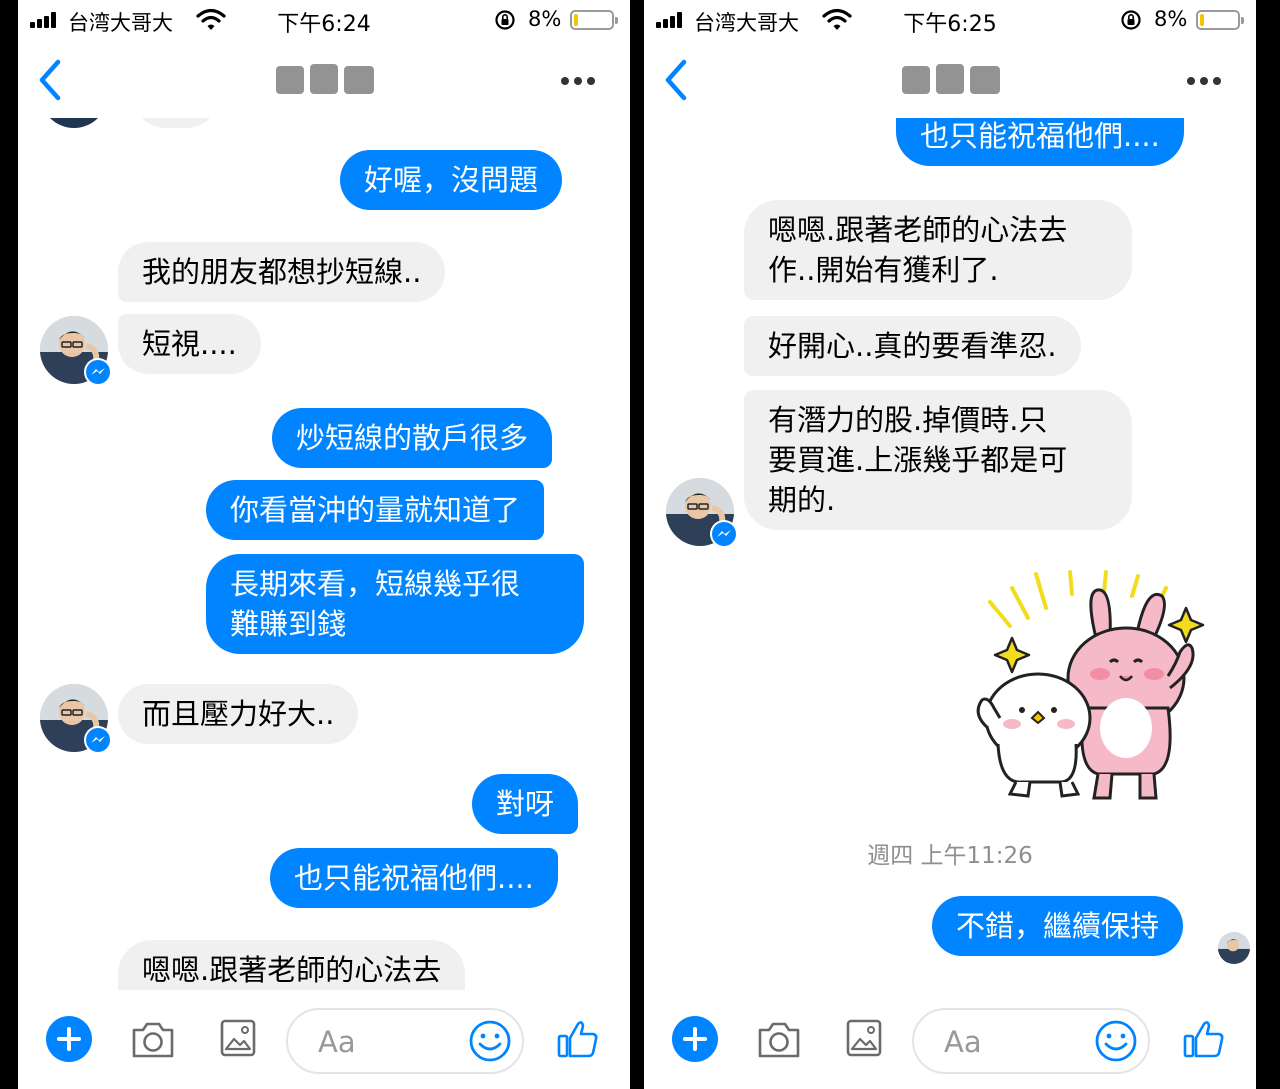 The width and height of the screenshot is (1280, 1089). I want to click on message-timestamp: 週四 上午11:26, so click(950, 856).